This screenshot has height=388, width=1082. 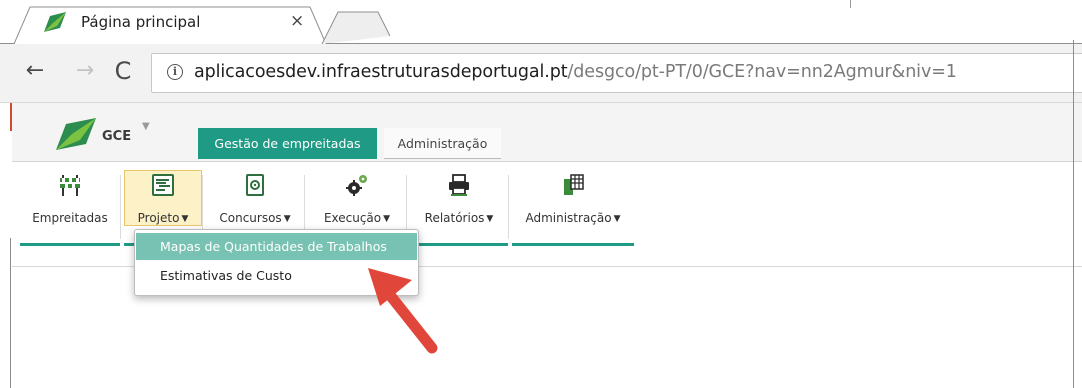 What do you see at coordinates (297, 21) in the screenshot?
I see `tab-close-icon: ×` at bounding box center [297, 21].